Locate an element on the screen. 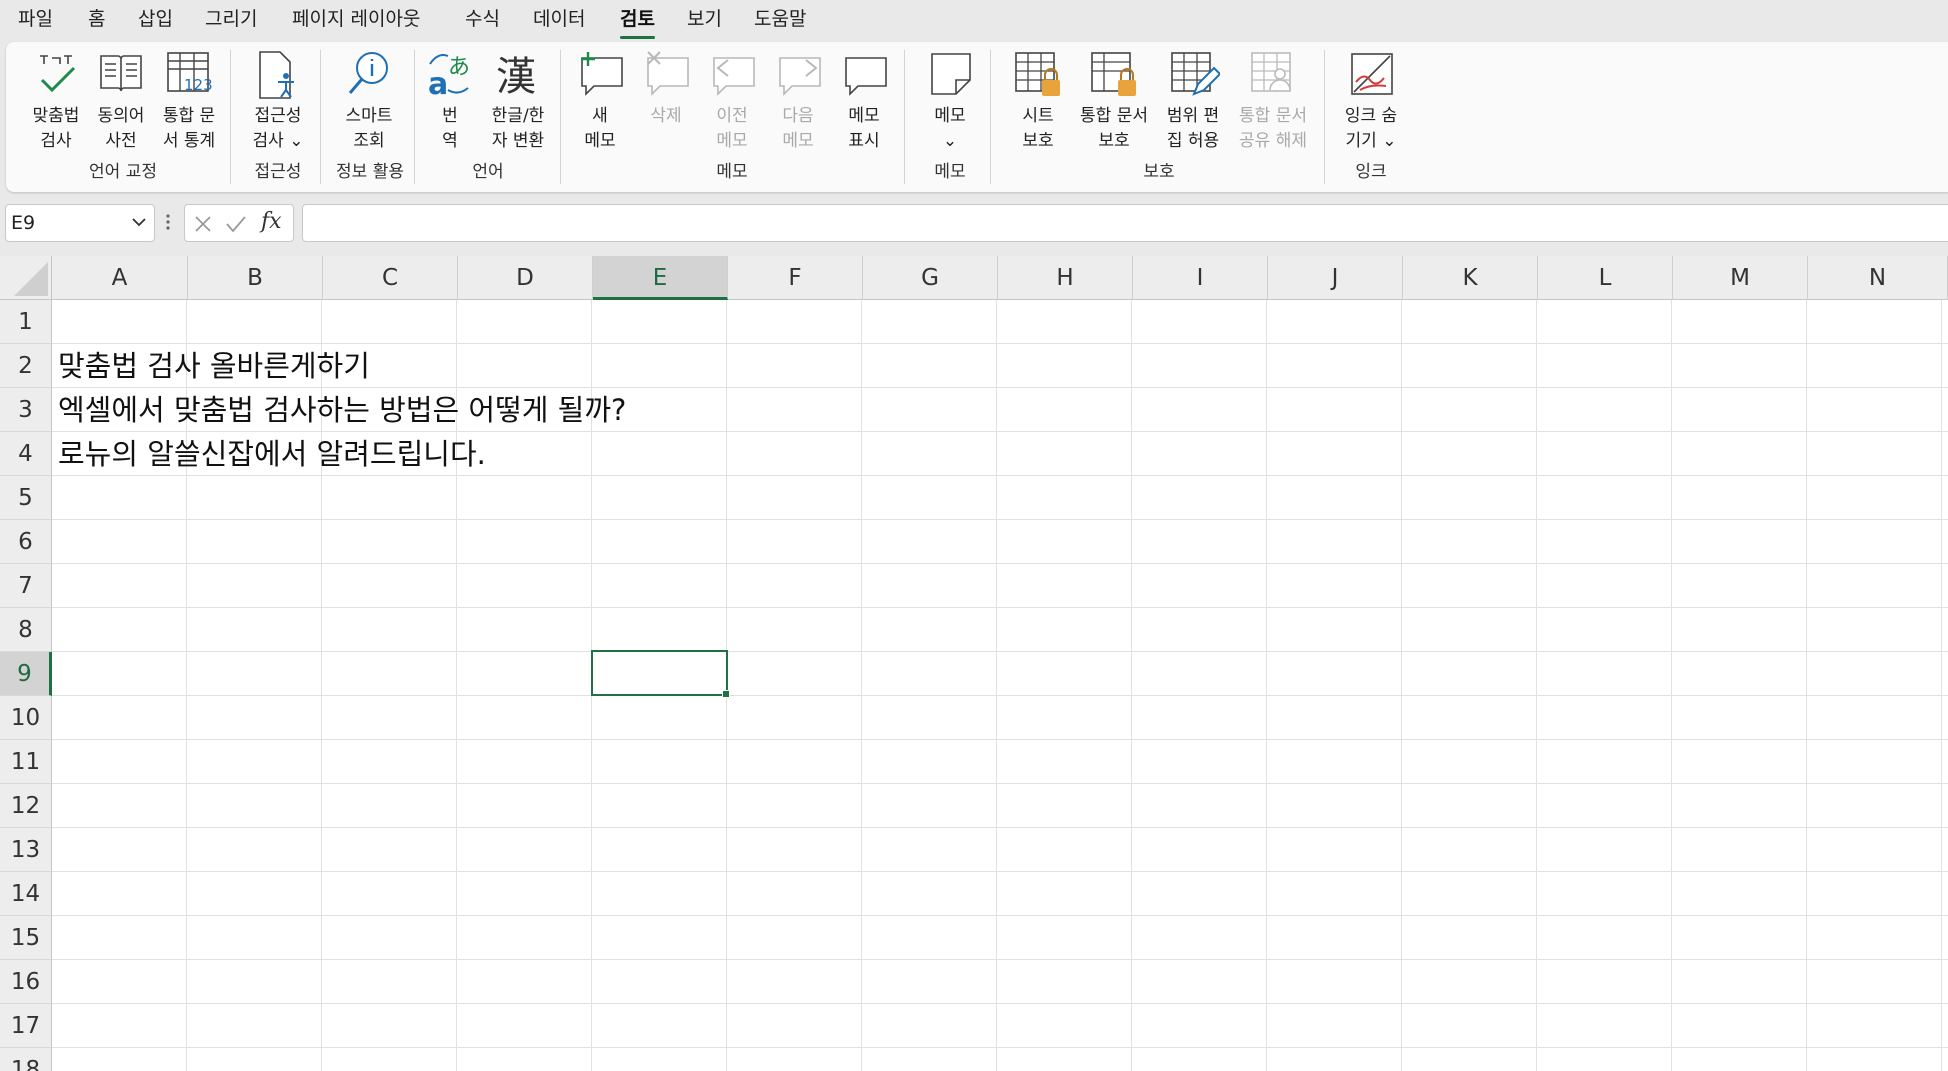  row-header-4: 4 is located at coordinates (26, 454).